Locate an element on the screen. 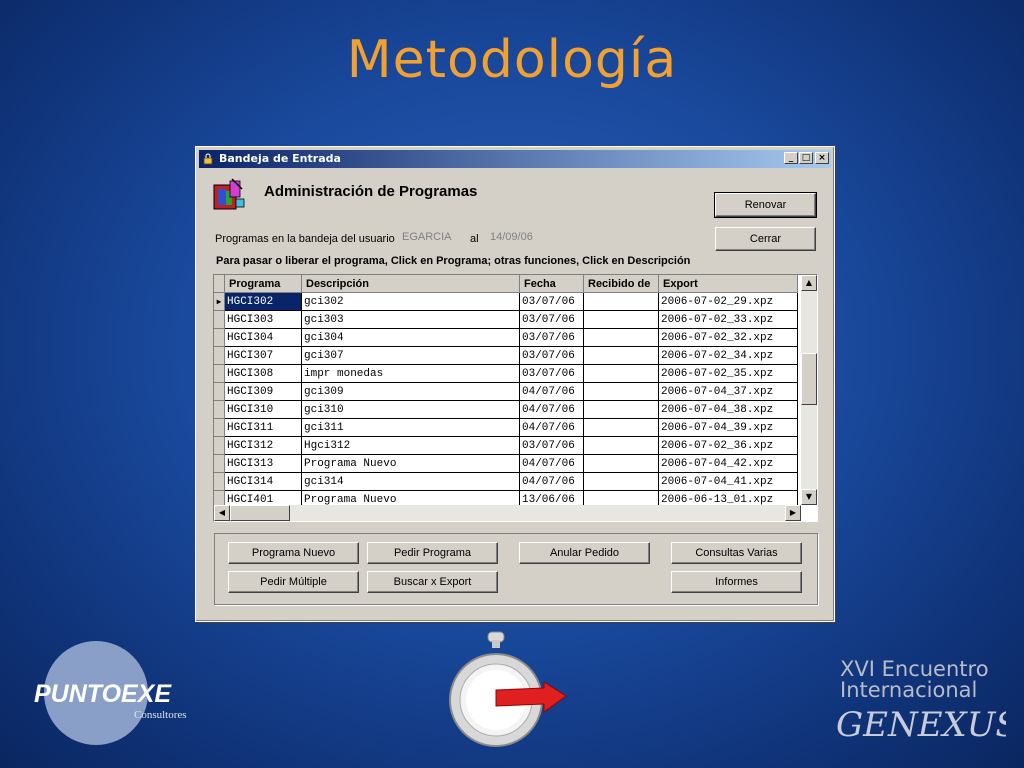  scroll-left-icon: ◀ is located at coordinates (222, 513).